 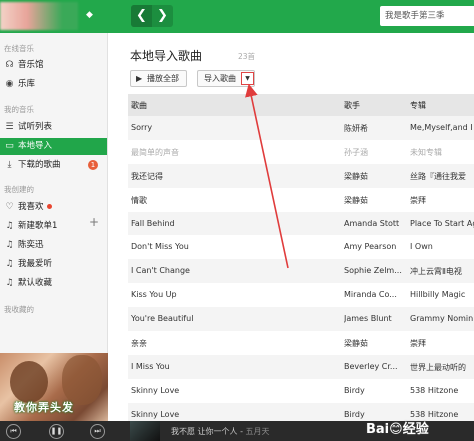 What do you see at coordinates (139, 105) in the screenshot?
I see `column-header-song: 歌曲` at bounding box center [139, 105].